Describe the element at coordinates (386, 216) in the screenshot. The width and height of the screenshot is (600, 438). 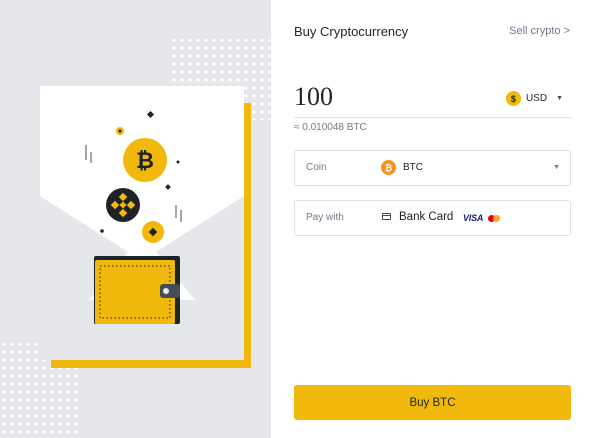
I see `credit-card-icon` at that location.